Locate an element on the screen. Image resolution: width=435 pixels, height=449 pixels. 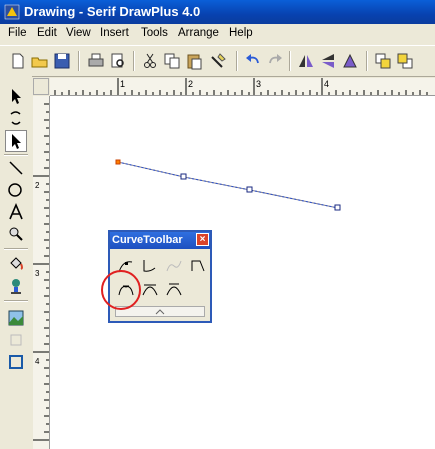
menu-view: View is located at coordinates (78, 33).